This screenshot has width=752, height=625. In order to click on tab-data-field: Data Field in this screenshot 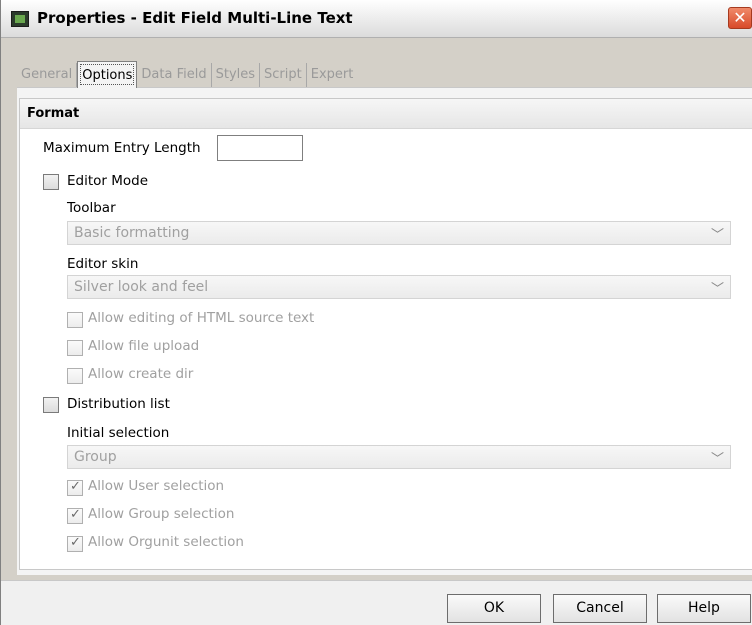, I will do `click(174, 75)`.